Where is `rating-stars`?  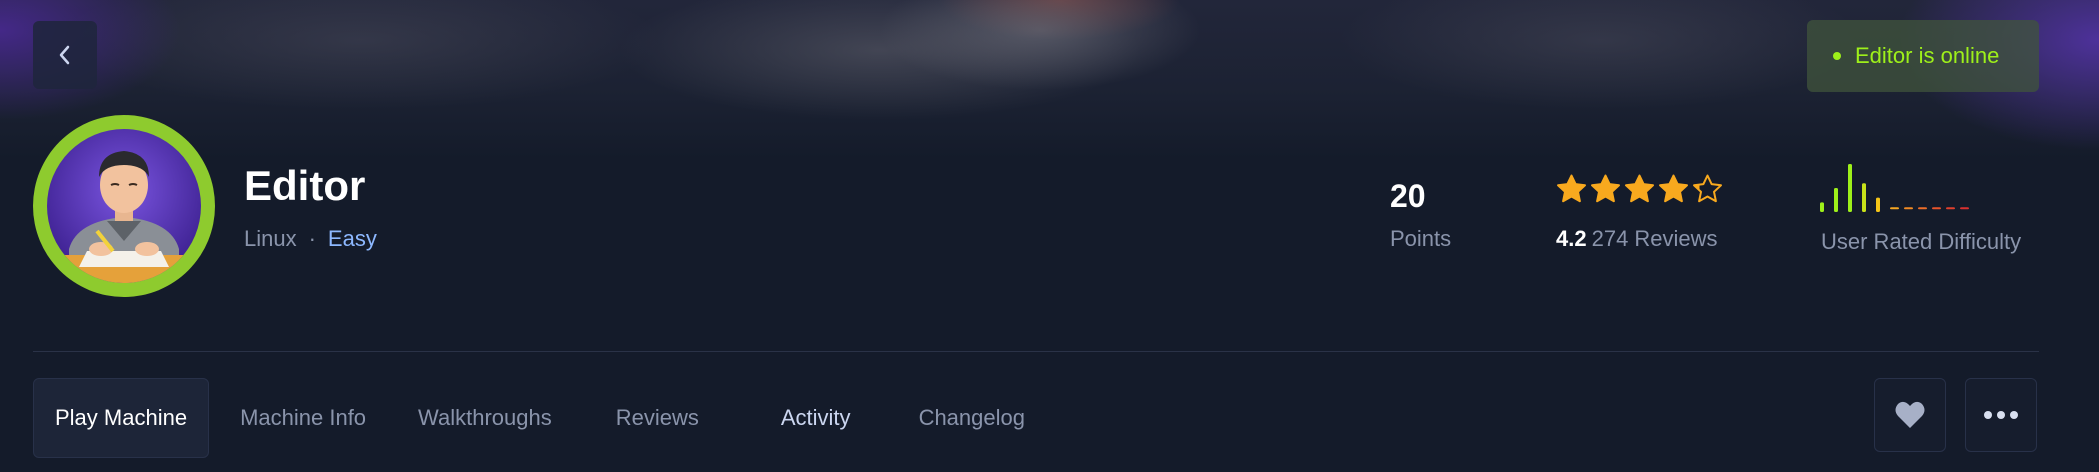
rating-stars is located at coordinates (1639, 189).